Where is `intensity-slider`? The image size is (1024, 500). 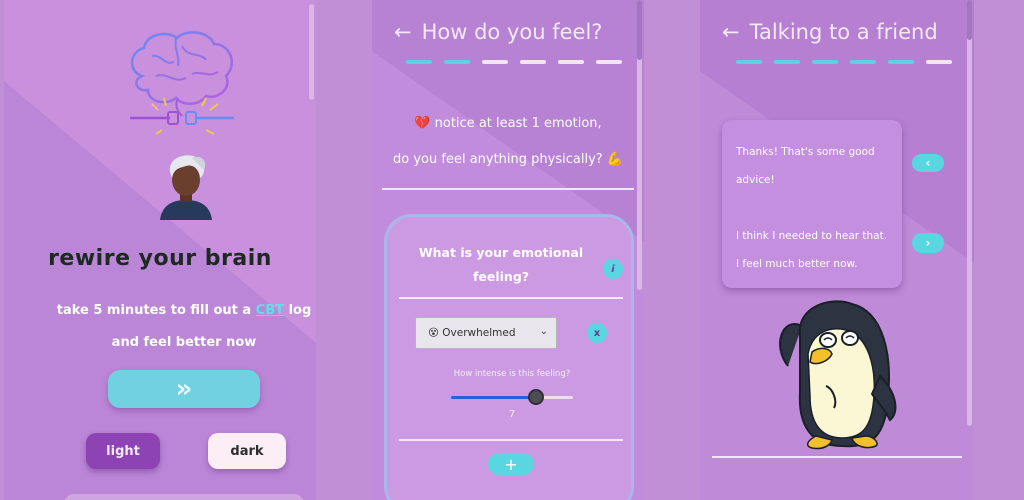
intensity-slider is located at coordinates (512, 397).